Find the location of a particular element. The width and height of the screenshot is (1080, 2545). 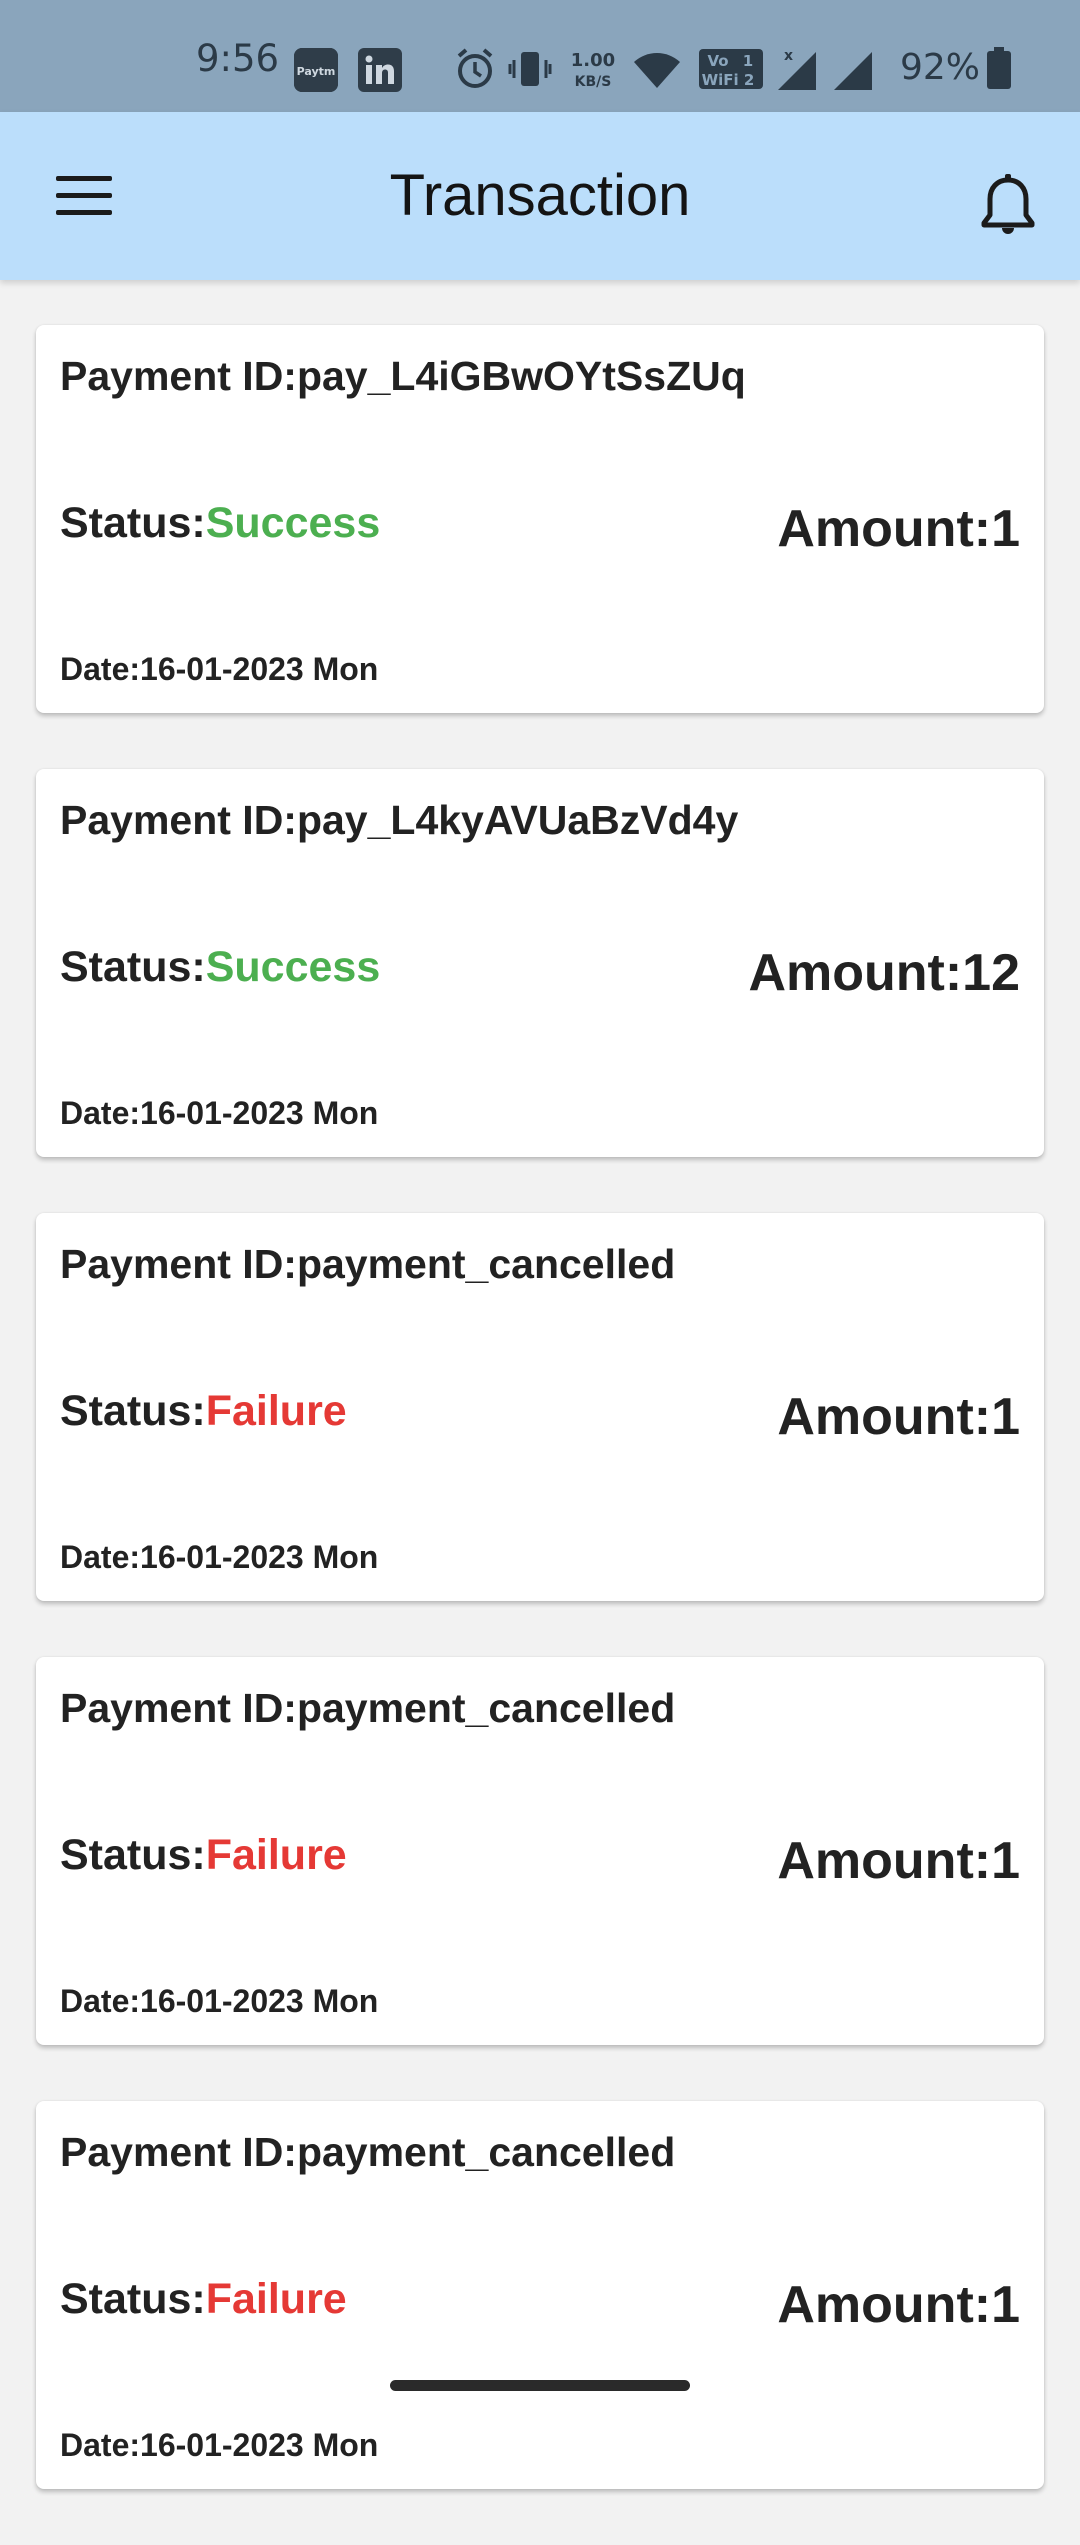

signal-icon is located at coordinates (853, 71).